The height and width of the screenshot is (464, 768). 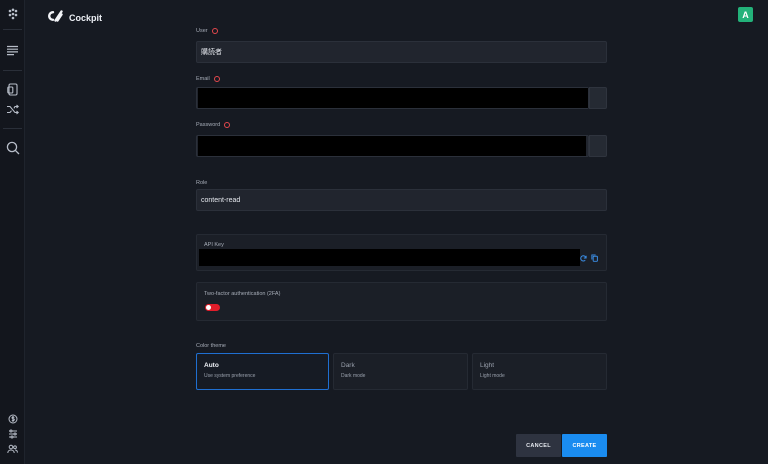 I want to click on api-key-redaction, so click(x=389, y=257).